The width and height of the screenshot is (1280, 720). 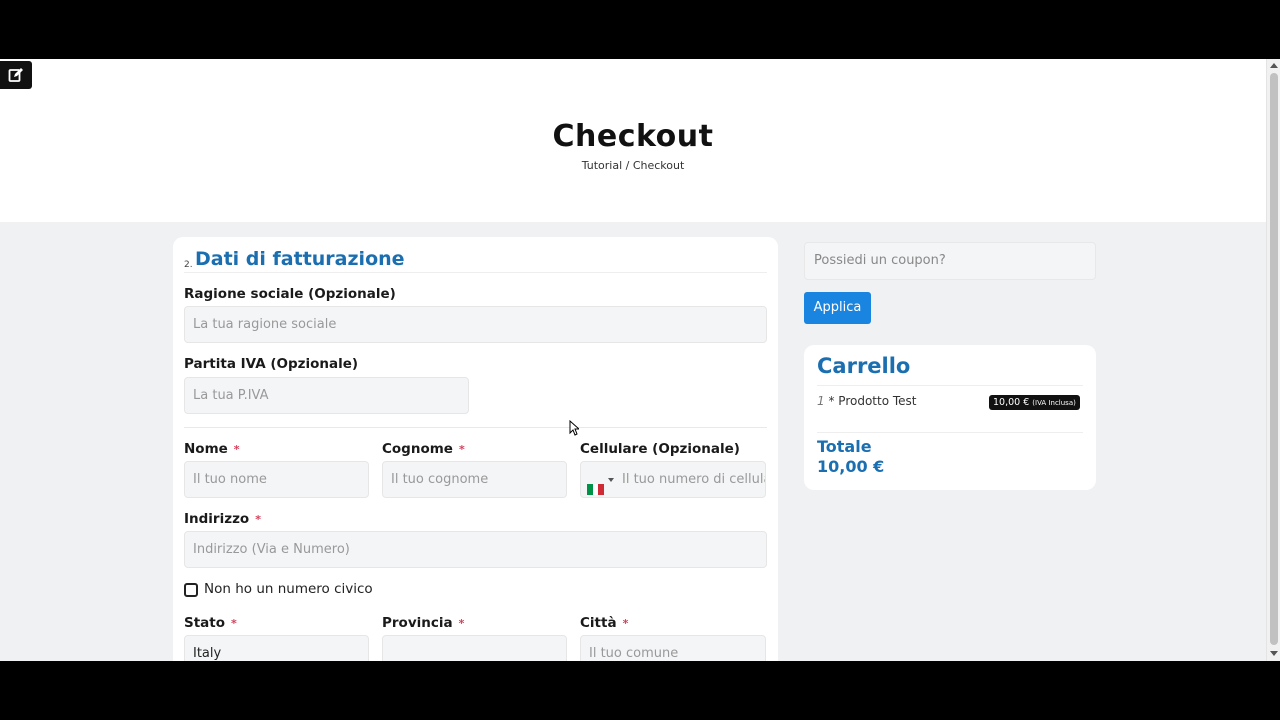 I want to click on cart-item-price-badge: 10,00 € (IVA Inclusa), so click(x=1034, y=402).